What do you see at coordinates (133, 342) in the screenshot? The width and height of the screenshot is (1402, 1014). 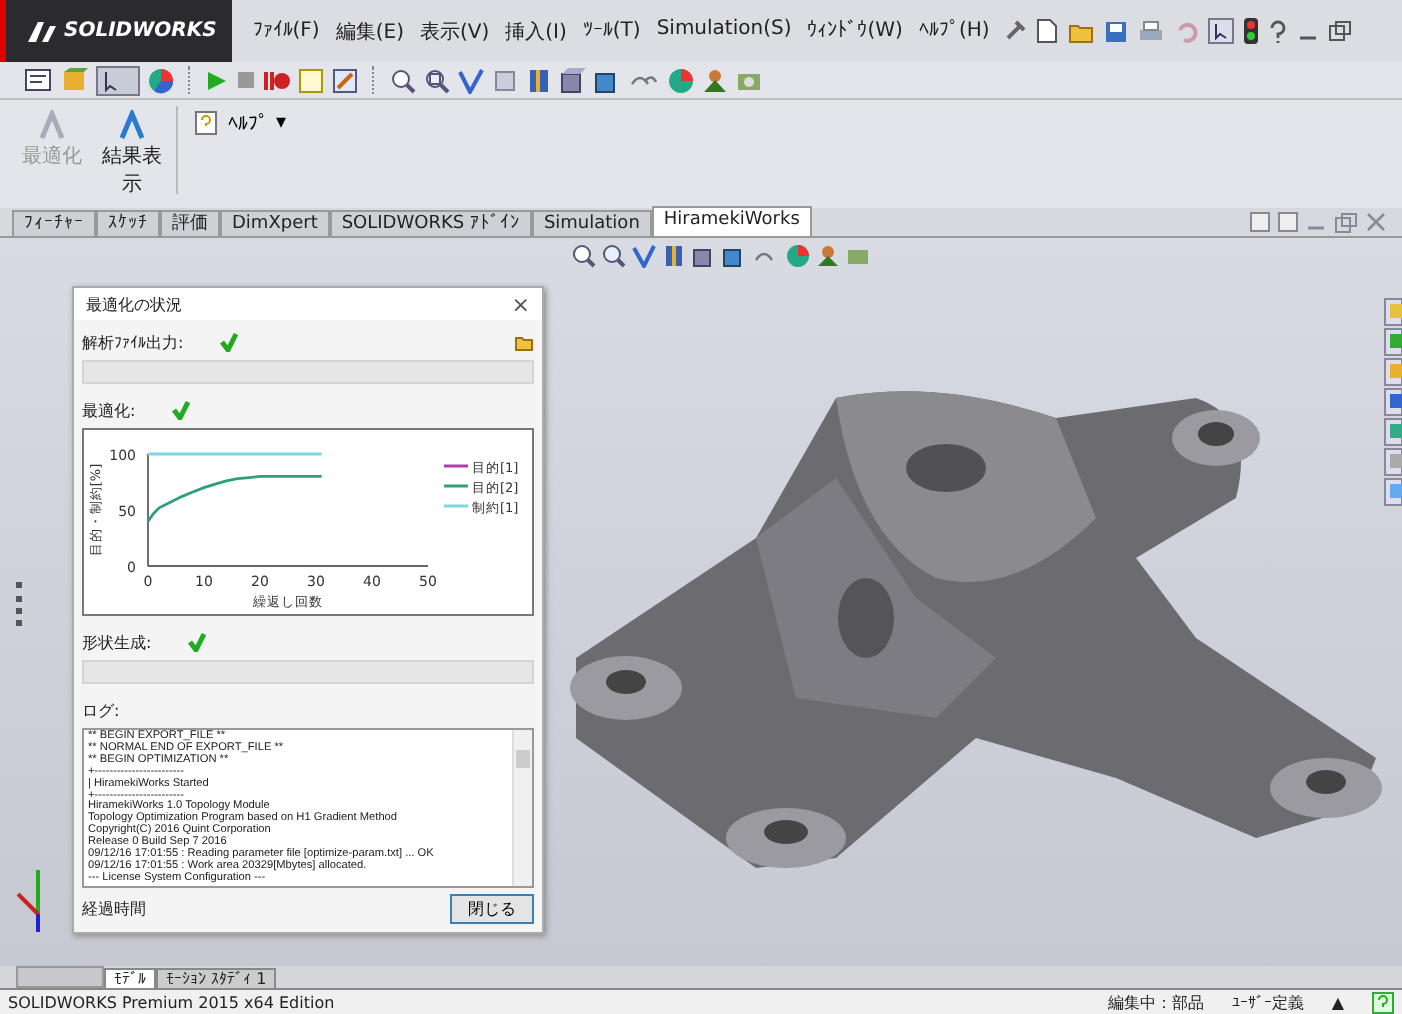 I see `section-label: 解析ﾌｧｲﾙ出力:` at bounding box center [133, 342].